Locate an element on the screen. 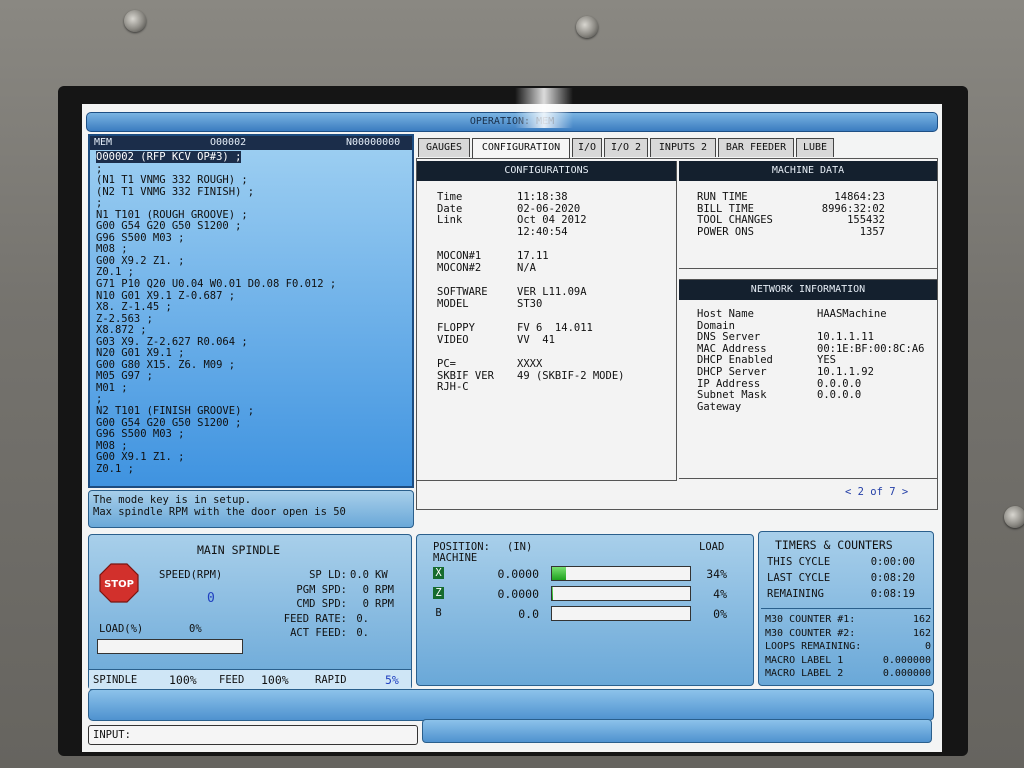 This screenshot has height=768, width=1024. program-line-text: O00002 (RFP KCV OP#3) ; is located at coordinates (169, 157).